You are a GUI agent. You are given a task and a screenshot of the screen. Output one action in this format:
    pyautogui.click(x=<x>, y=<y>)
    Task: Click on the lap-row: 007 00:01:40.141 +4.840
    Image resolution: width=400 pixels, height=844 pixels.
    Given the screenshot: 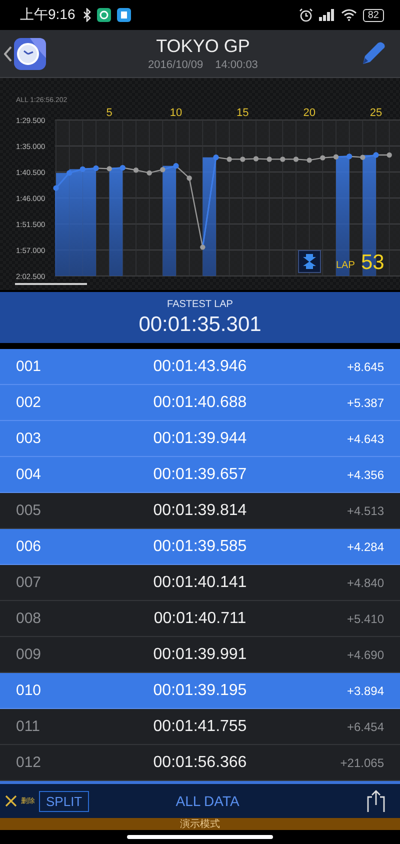 What is the action you would take?
    pyautogui.click(x=200, y=583)
    